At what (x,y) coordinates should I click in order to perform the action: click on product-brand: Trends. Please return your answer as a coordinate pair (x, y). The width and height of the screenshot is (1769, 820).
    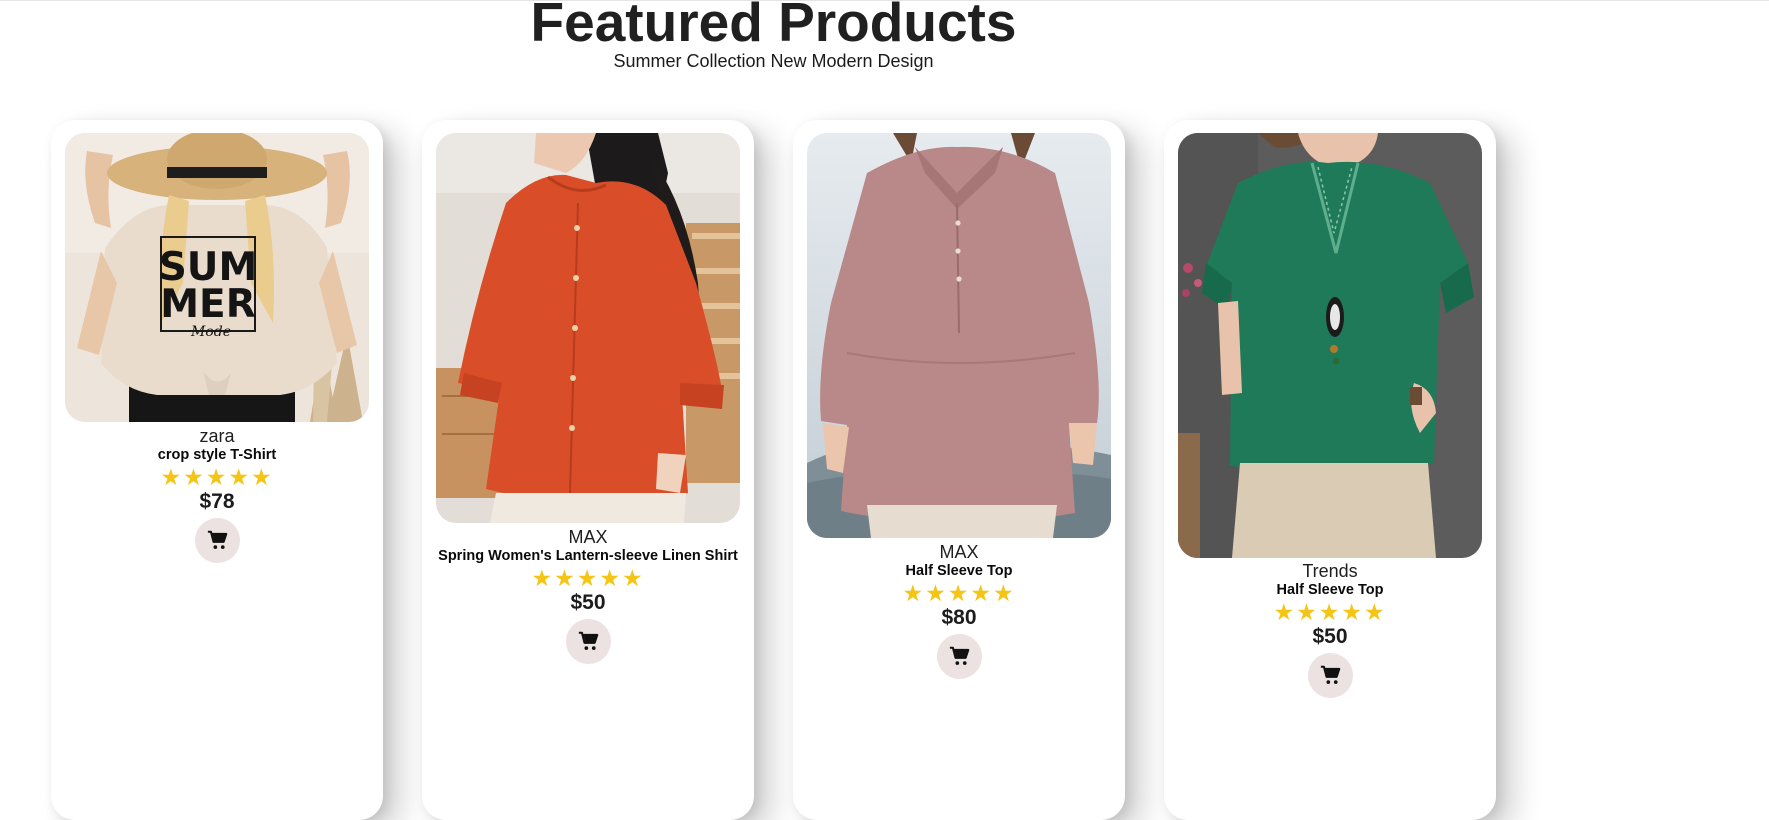
    Looking at the image, I should click on (1330, 571).